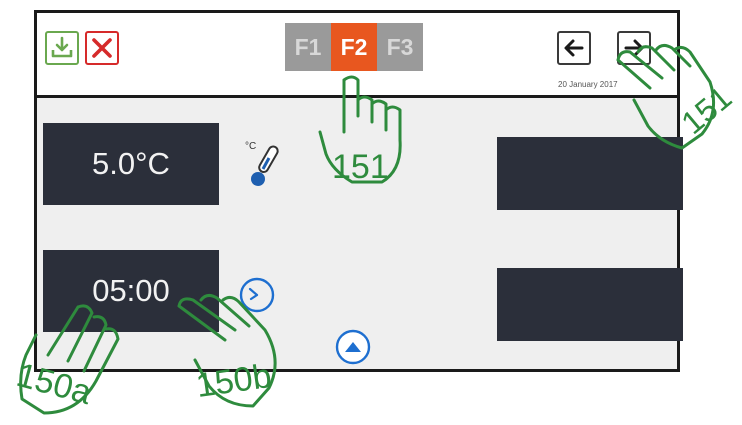 The image size is (742, 425). Describe the element at coordinates (588, 84) in the screenshot. I see `date-label: 20 January 2017` at that location.